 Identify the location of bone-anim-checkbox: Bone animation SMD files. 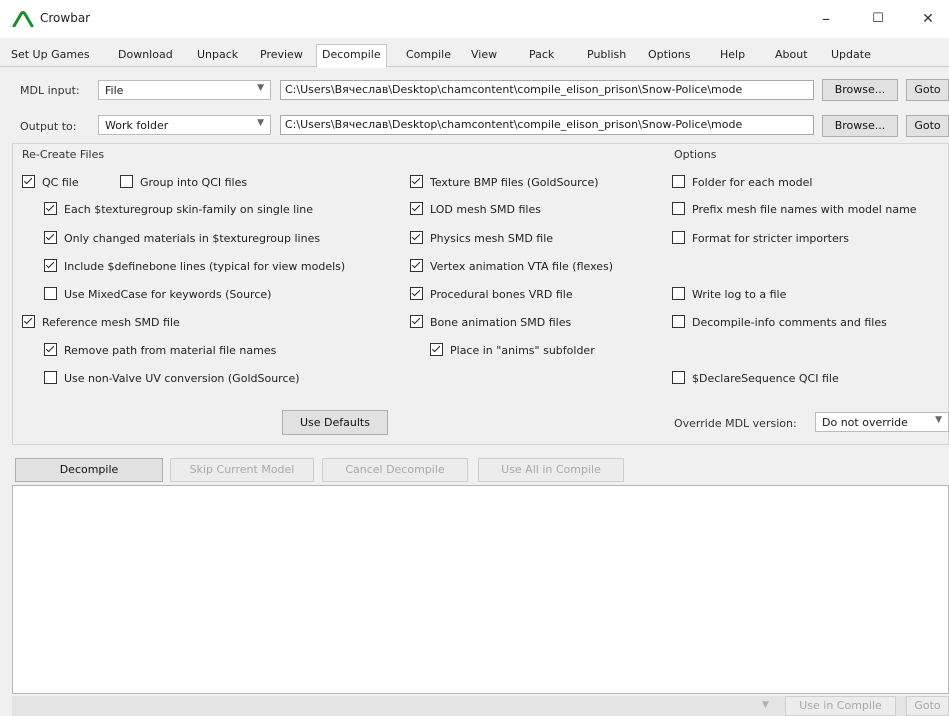
(490, 322).